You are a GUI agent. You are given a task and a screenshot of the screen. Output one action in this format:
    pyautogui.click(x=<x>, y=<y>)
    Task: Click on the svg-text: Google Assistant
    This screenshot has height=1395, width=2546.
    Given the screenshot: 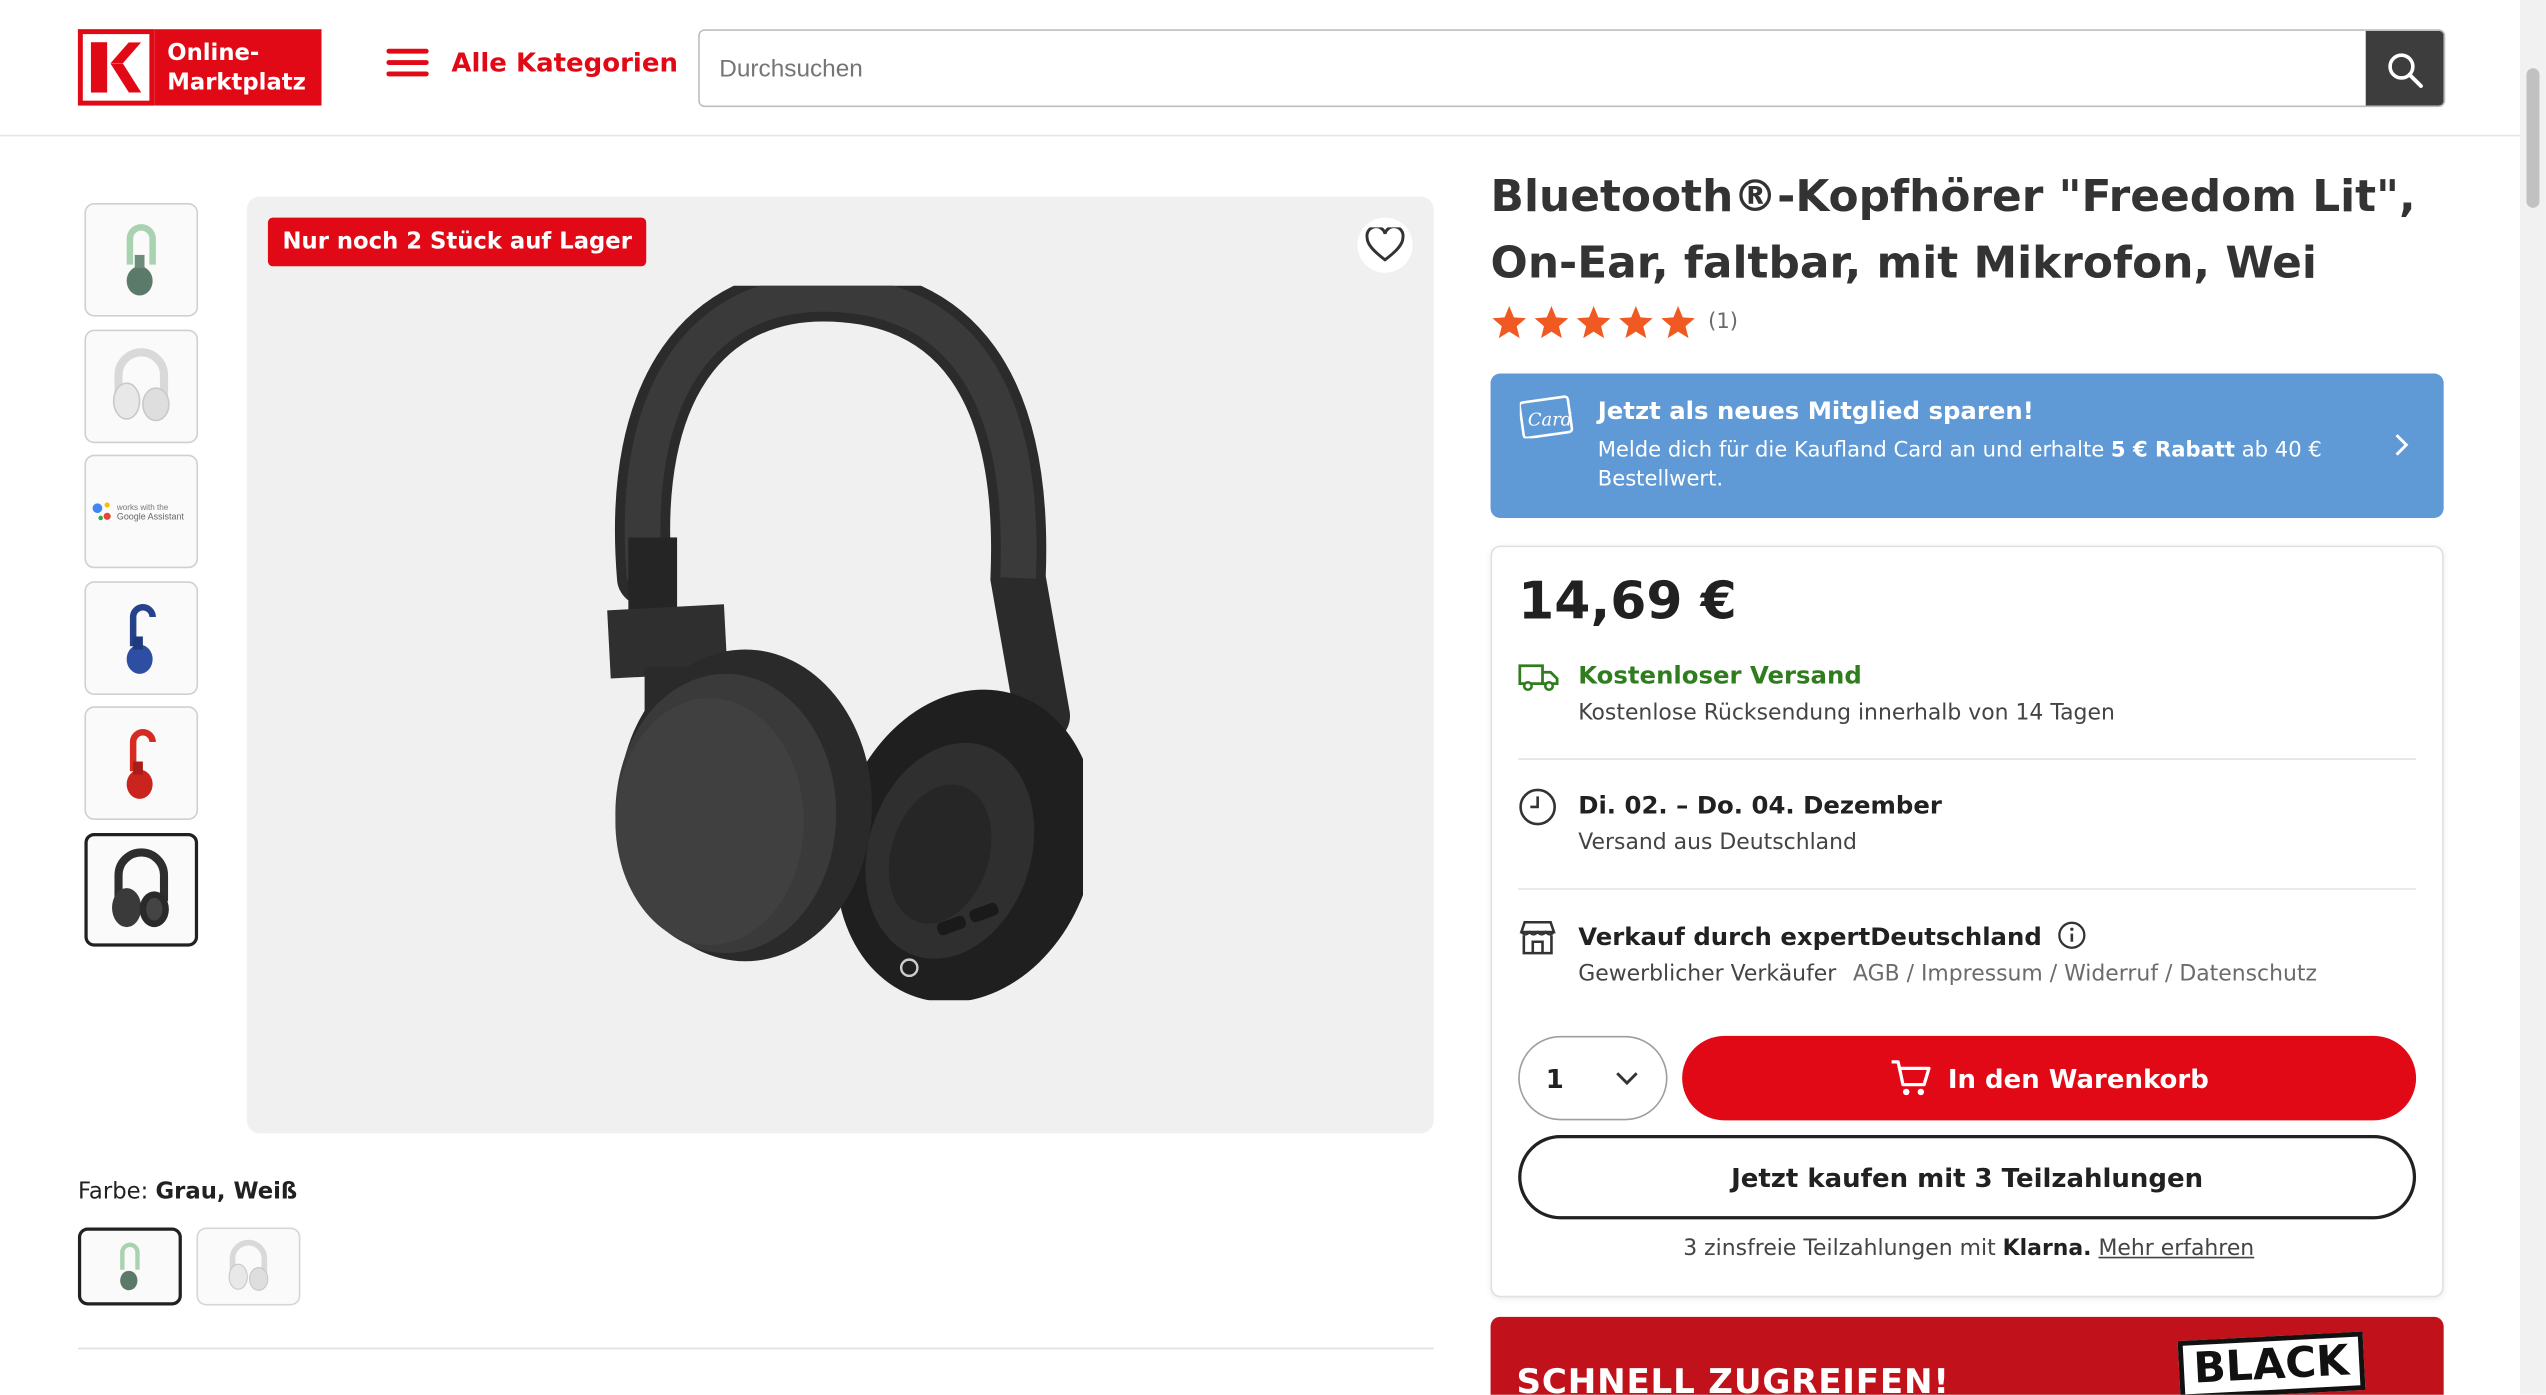 What is the action you would take?
    pyautogui.click(x=150, y=517)
    